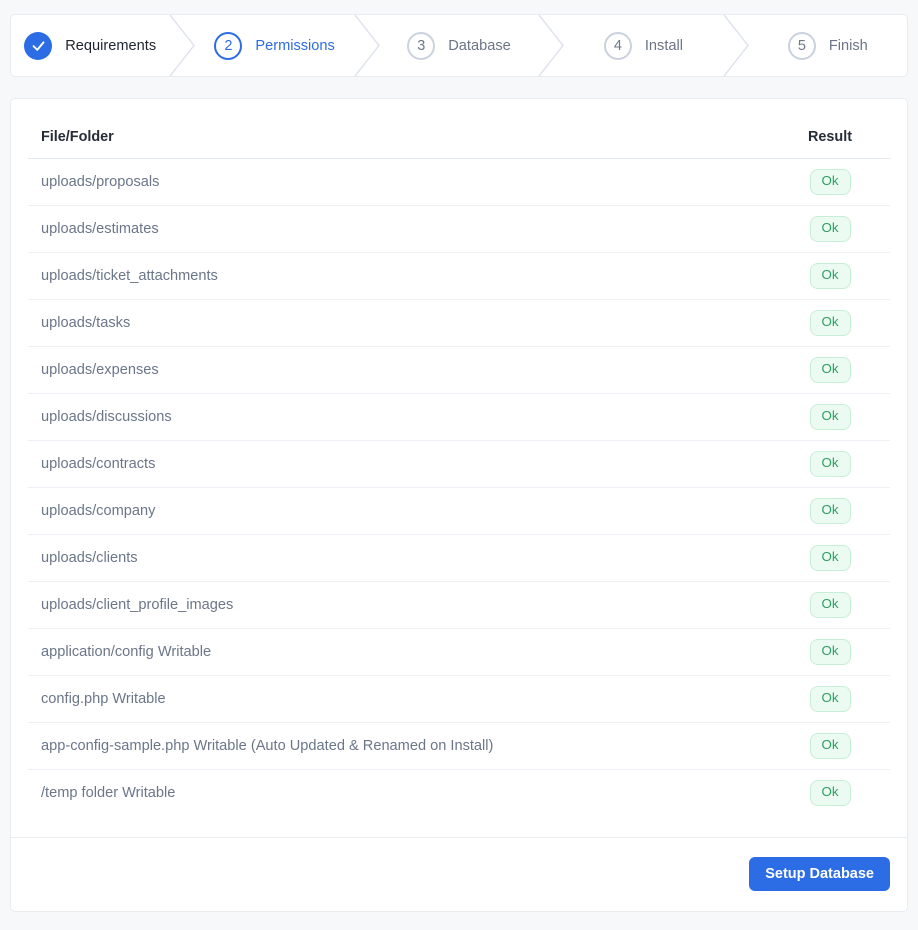 The image size is (918, 930). Describe the element at coordinates (399, 370) in the screenshot. I see `file-folder-cell: uploads/expenses` at that location.